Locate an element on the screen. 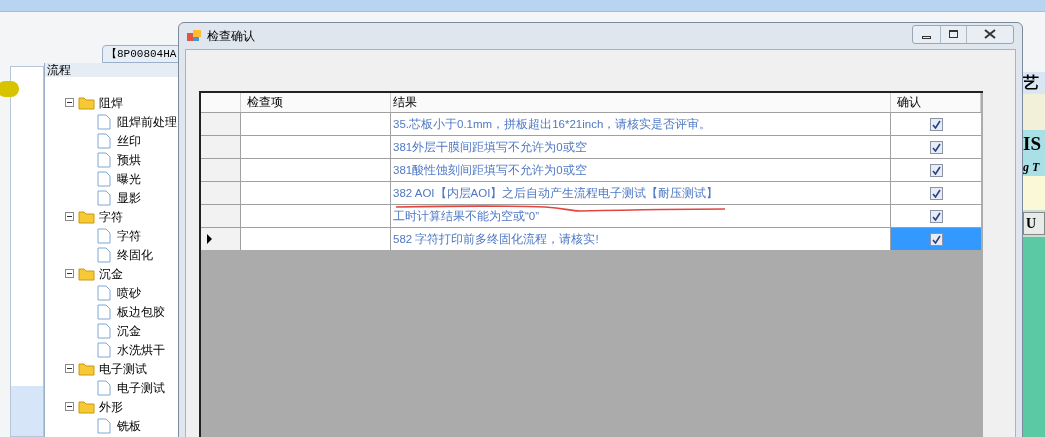 Image resolution: width=1045 pixels, height=437 pixels. tree-item-label: 喷砂 is located at coordinates (129, 292).